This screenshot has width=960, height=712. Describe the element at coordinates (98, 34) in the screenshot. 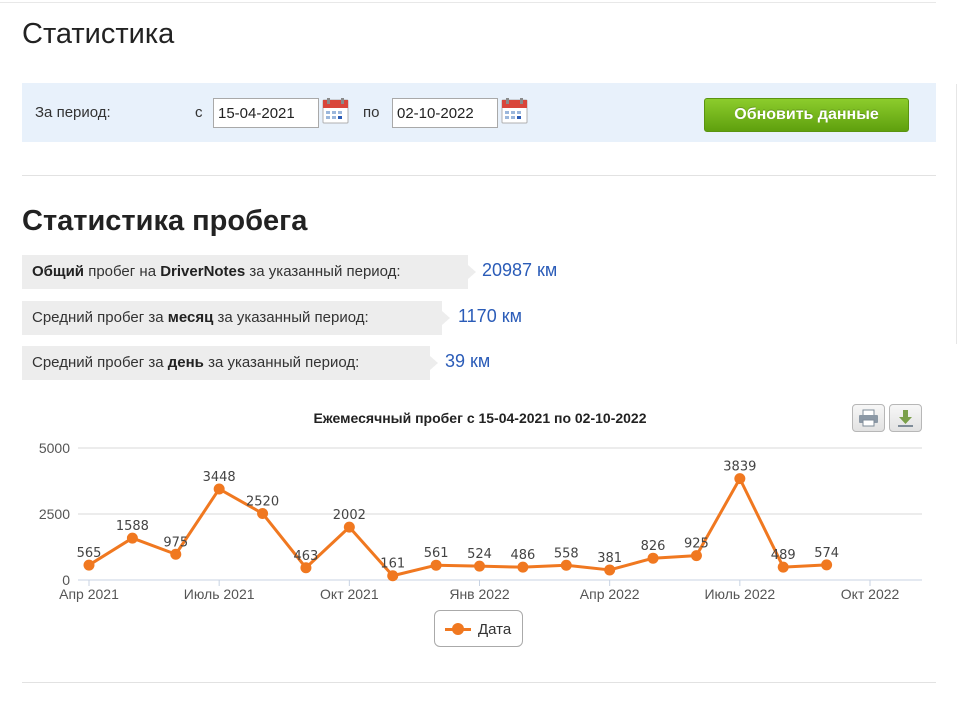

I see `page-title: Статистика` at that location.